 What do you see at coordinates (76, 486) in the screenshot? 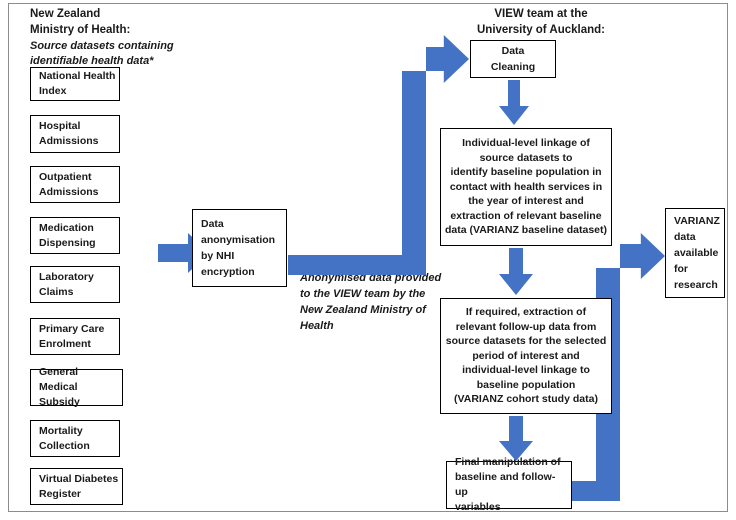
I see `dataset-box-virtual-diabetes-register: Virtual Diabetes Register` at bounding box center [76, 486].